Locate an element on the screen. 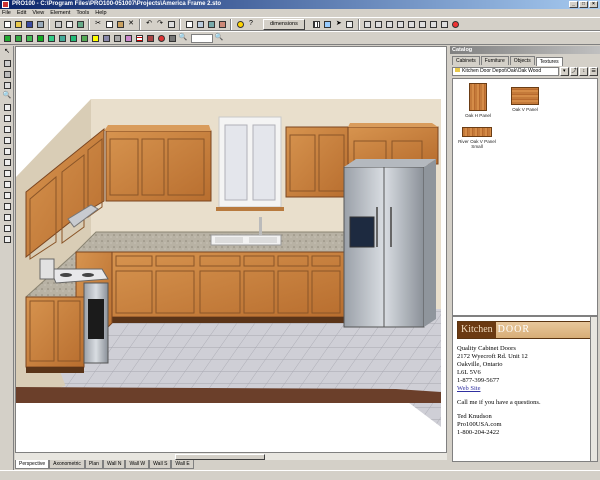  view-mode-3-icon is located at coordinates (29, 38).